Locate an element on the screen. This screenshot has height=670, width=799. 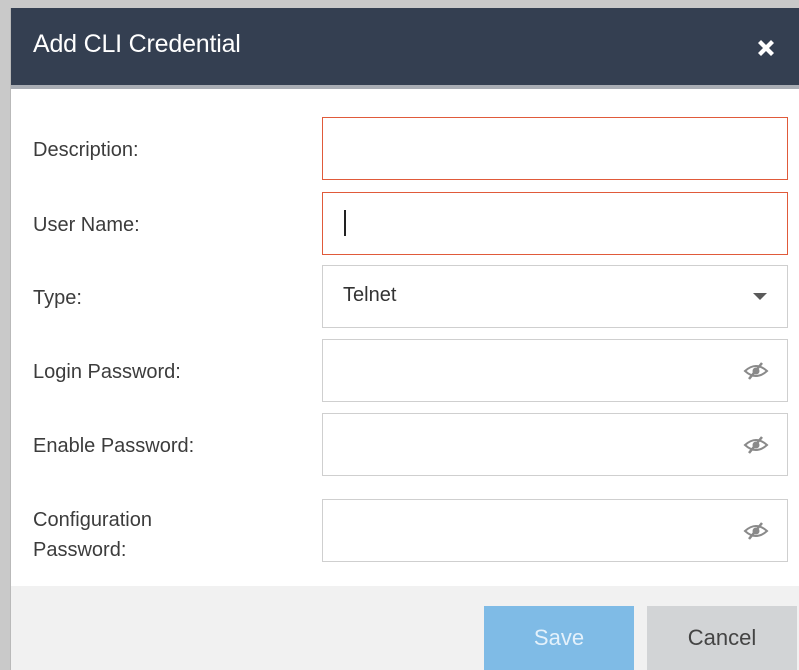
cancel-button: Cancel is located at coordinates (722, 638).